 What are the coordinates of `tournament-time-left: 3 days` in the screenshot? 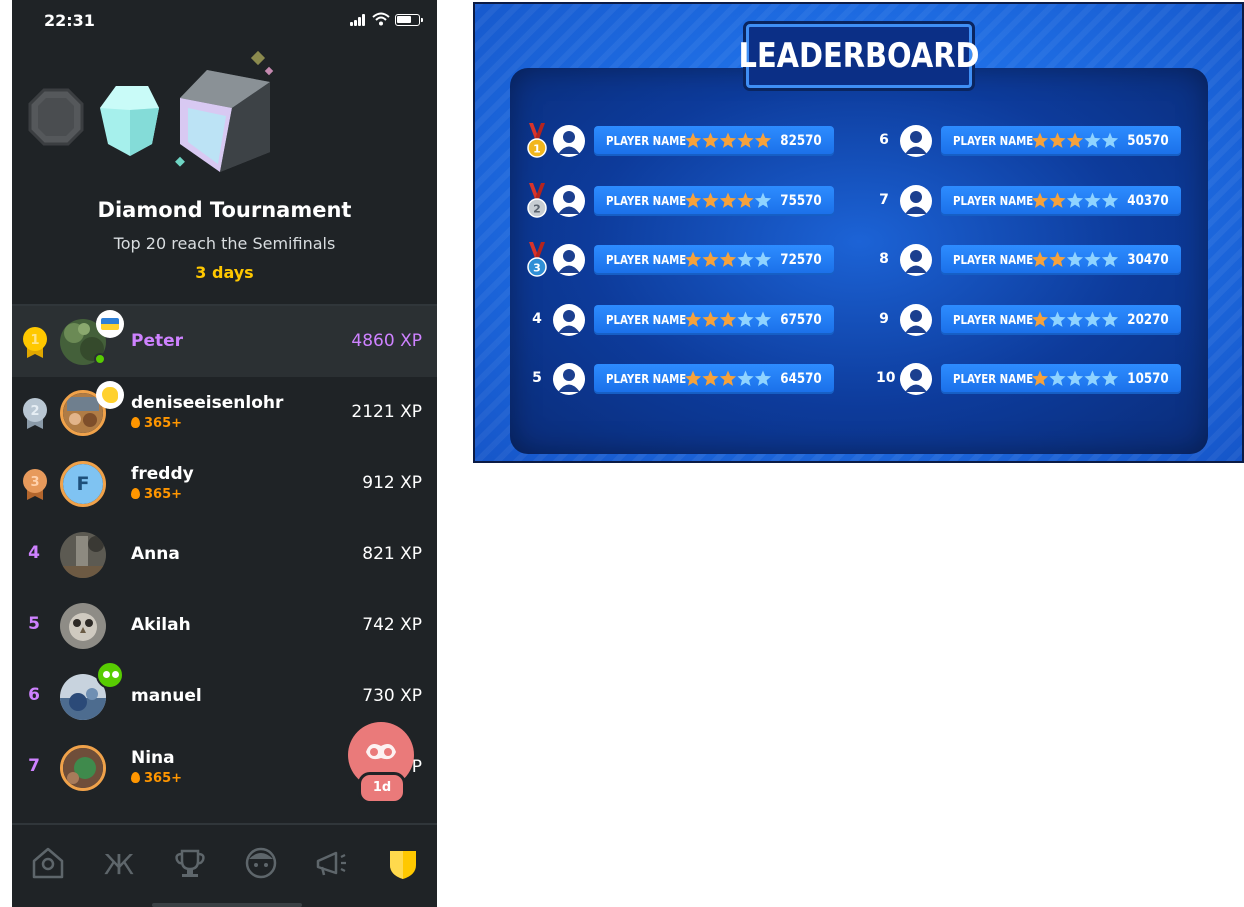 It's located at (224, 272).